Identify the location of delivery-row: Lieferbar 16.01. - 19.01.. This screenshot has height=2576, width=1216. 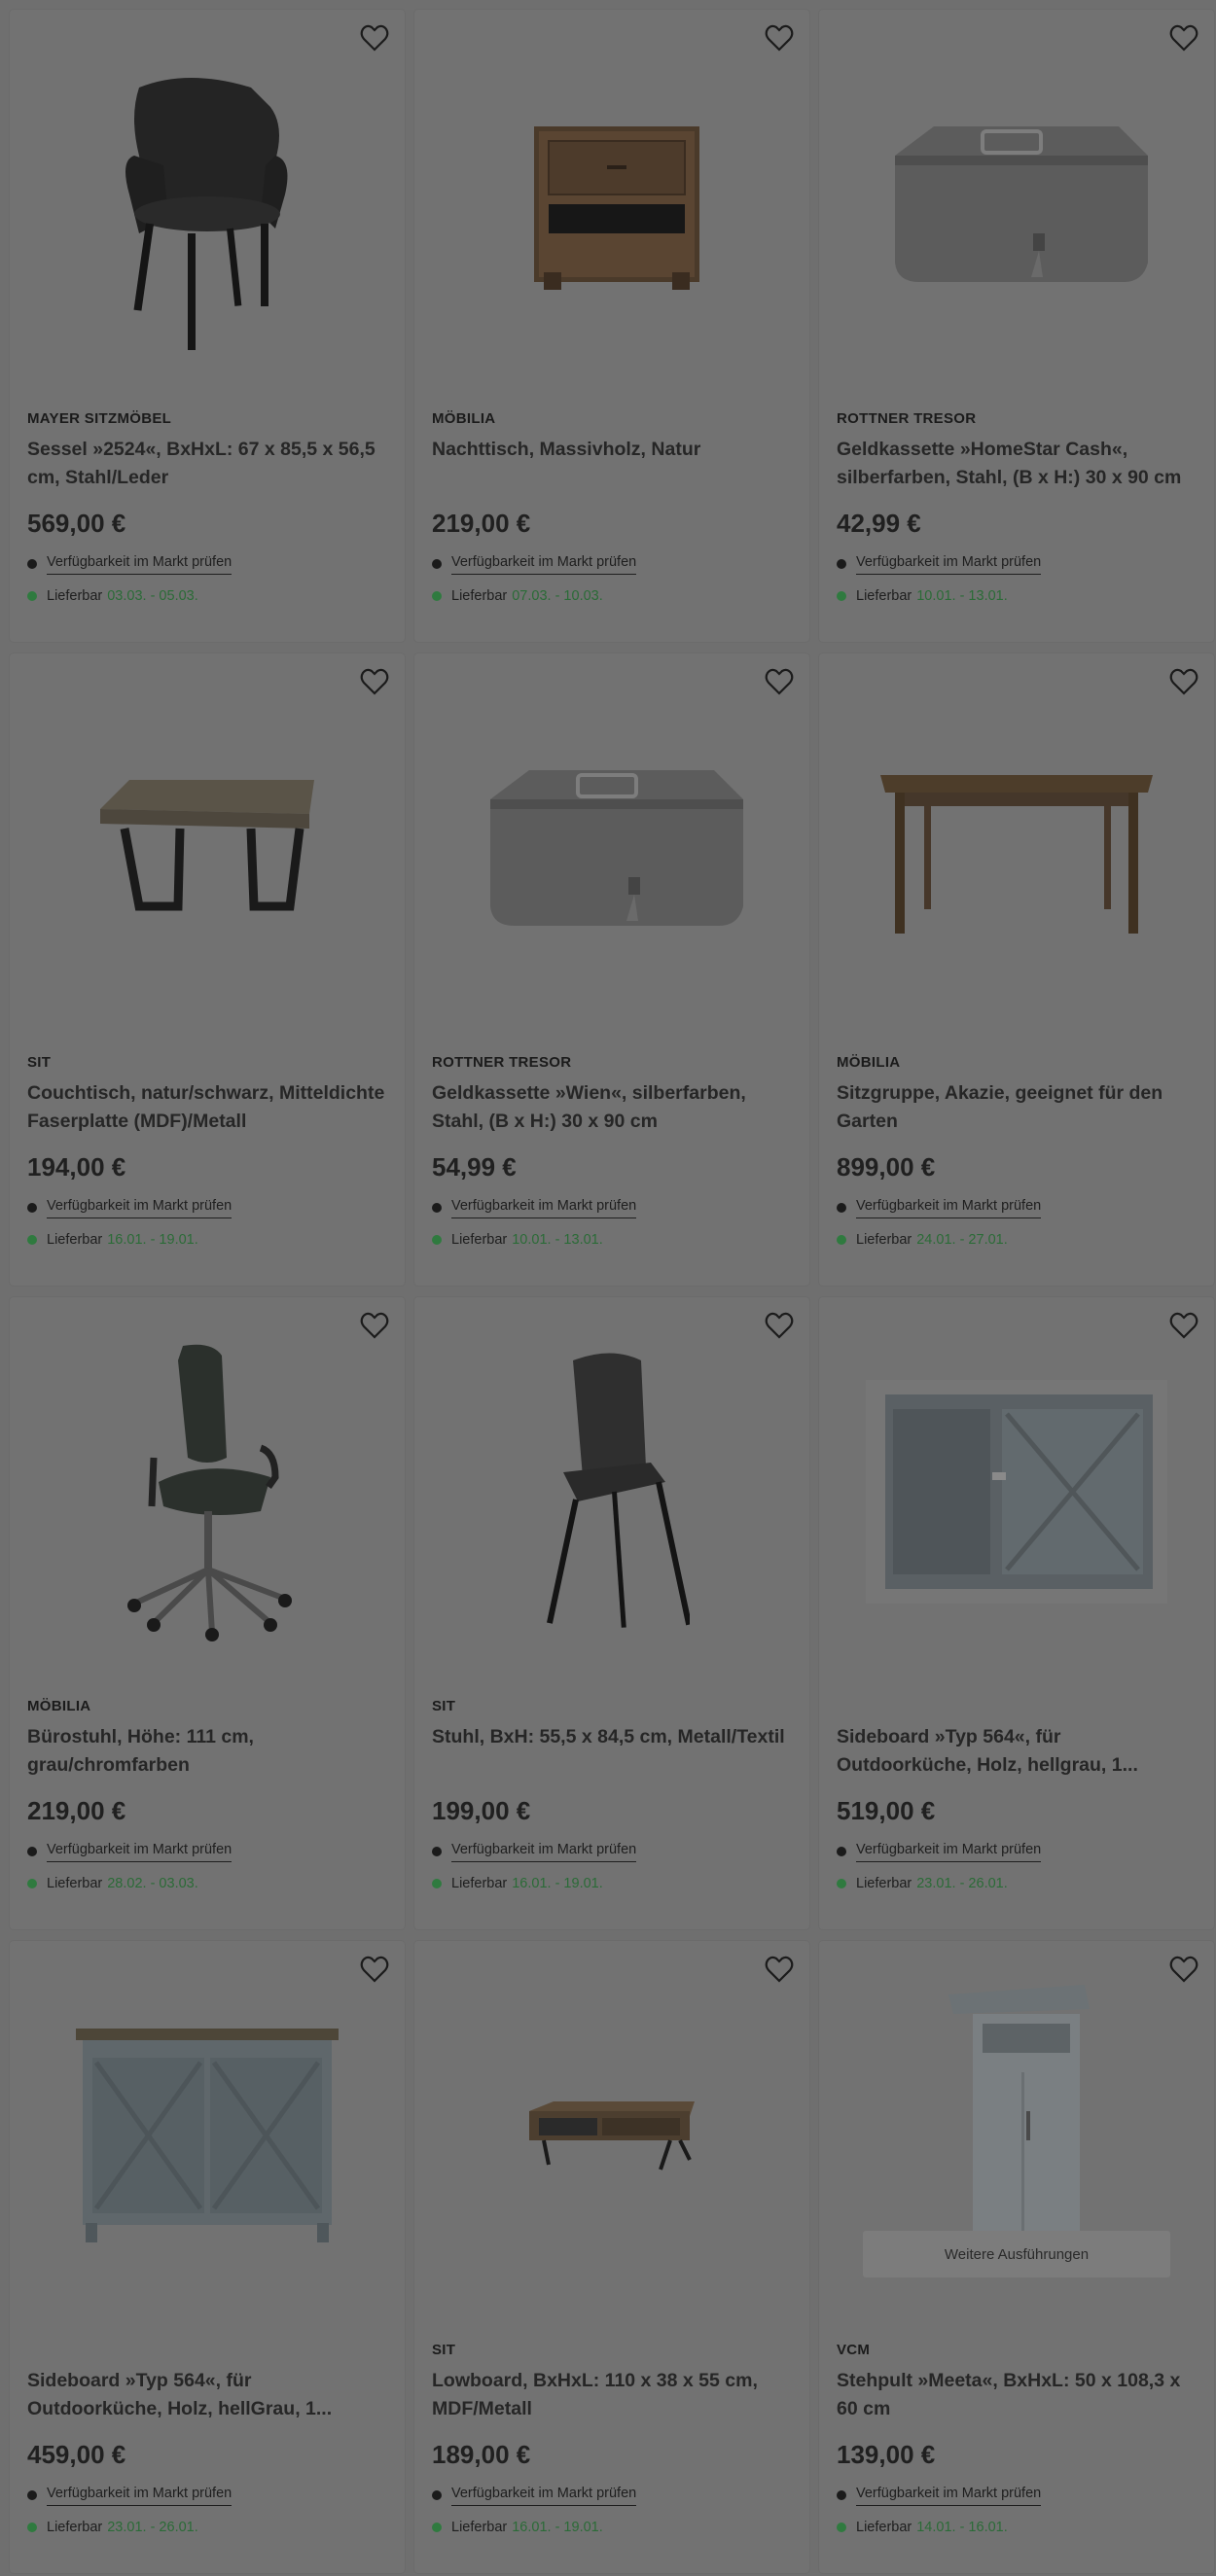
(208, 1240).